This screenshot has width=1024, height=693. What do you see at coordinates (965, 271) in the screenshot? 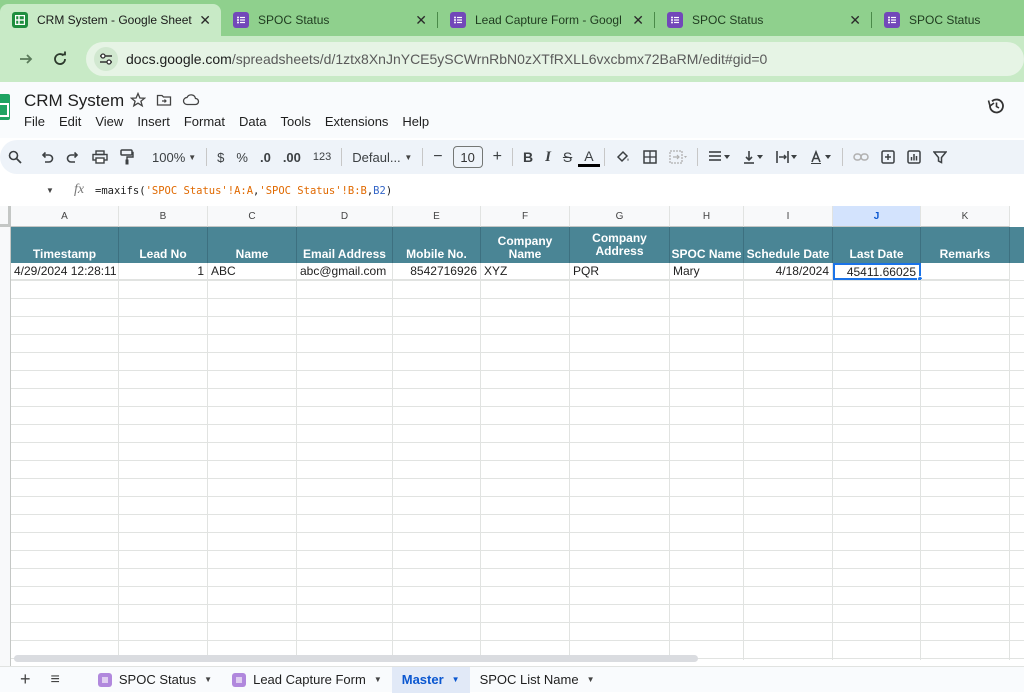
I see `table-cell` at bounding box center [965, 271].